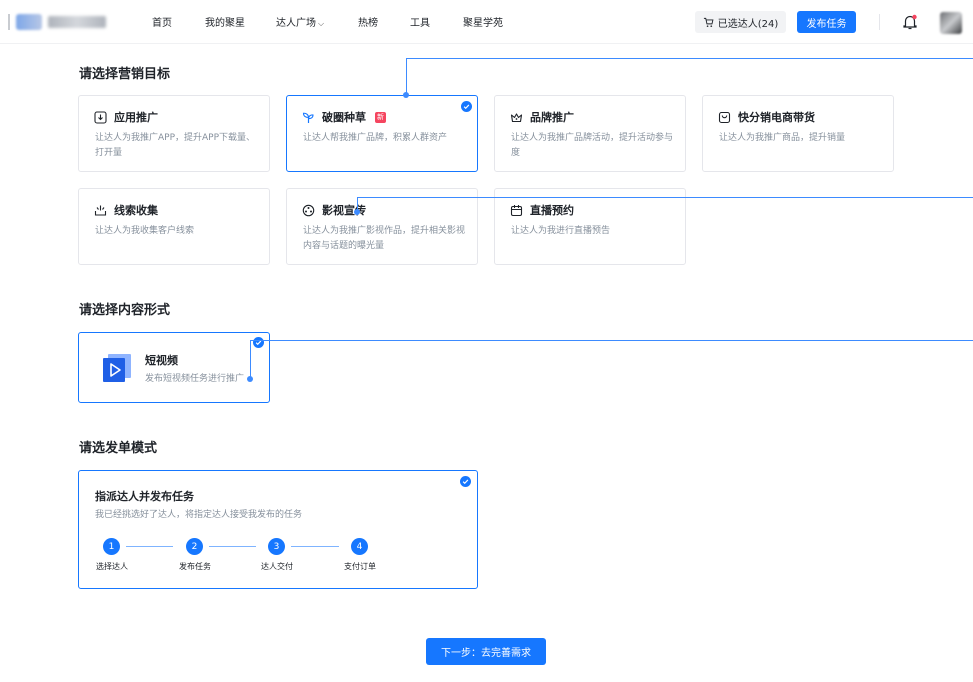  I want to click on logo-wordmark, so click(77, 22).